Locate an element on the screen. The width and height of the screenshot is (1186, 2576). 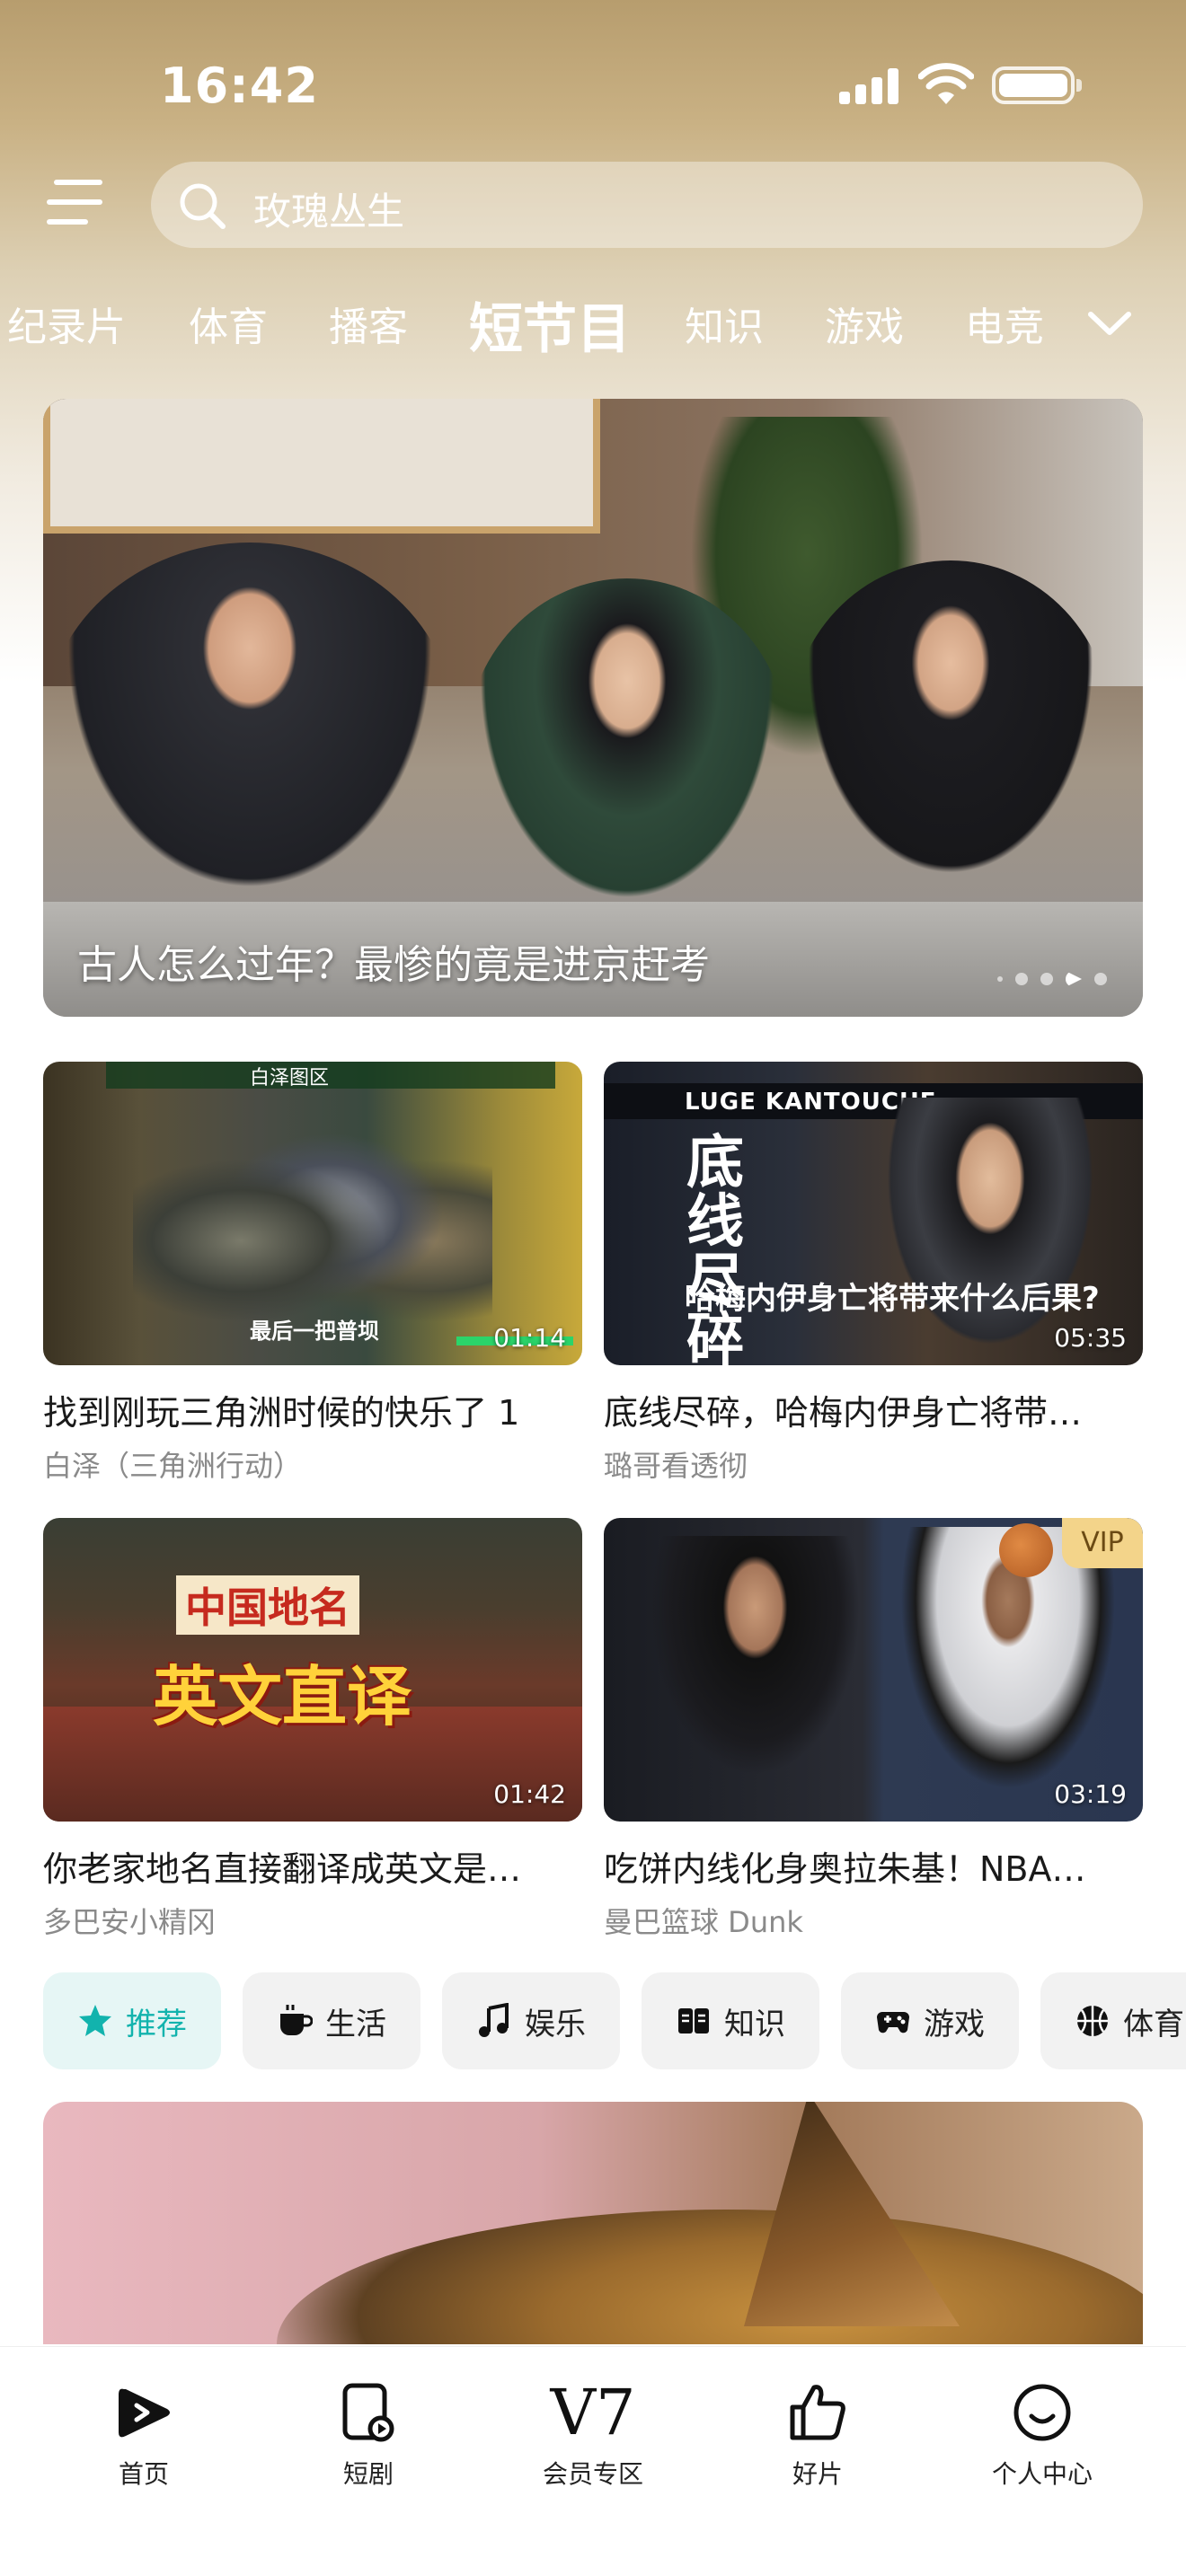
cellular-signal-icon is located at coordinates (869, 86).